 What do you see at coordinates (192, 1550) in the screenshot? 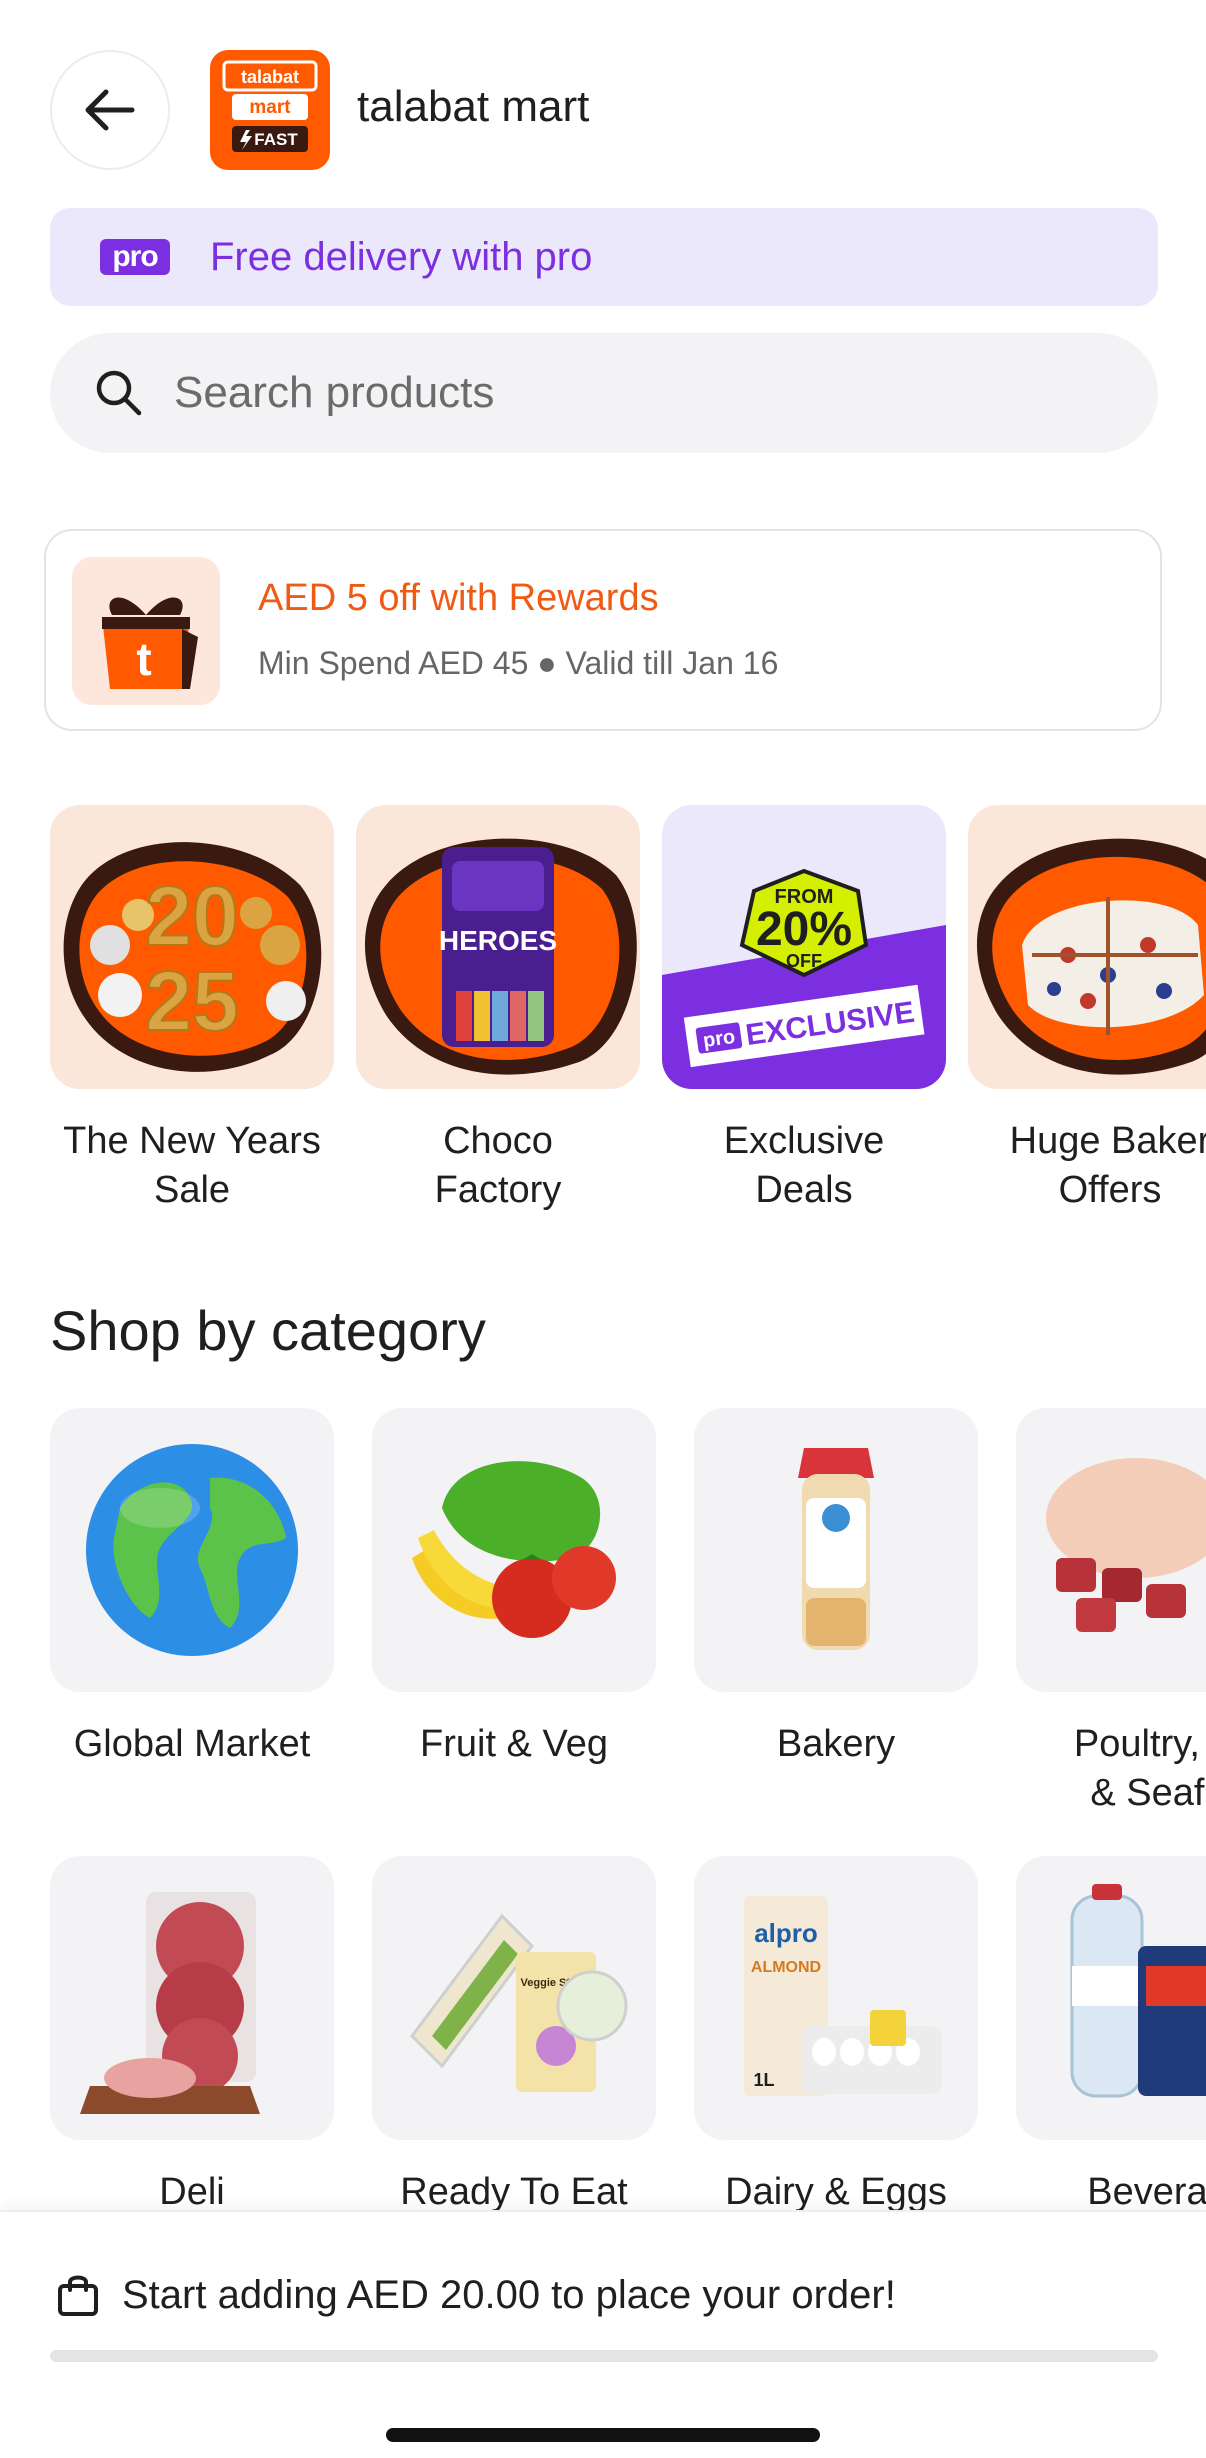
I see `globe-image` at bounding box center [192, 1550].